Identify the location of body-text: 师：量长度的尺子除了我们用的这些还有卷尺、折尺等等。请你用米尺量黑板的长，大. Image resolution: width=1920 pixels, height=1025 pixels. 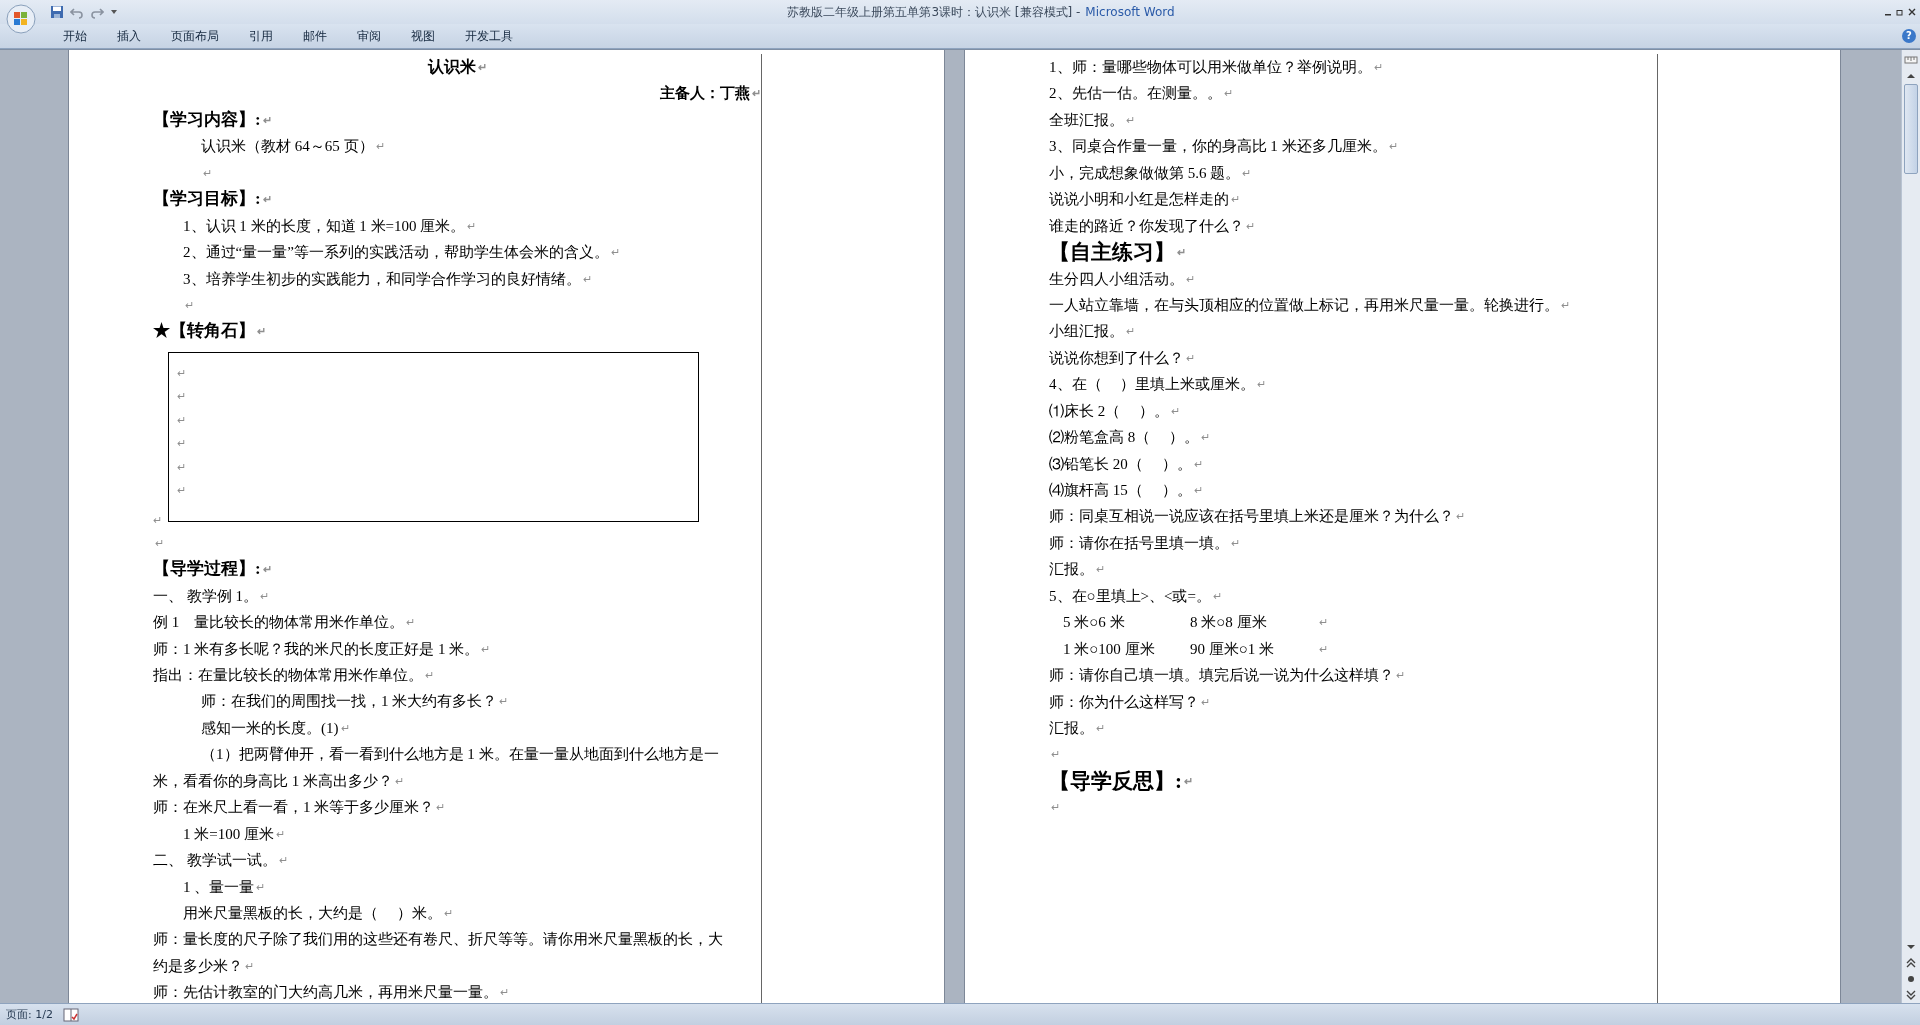
(438, 939).